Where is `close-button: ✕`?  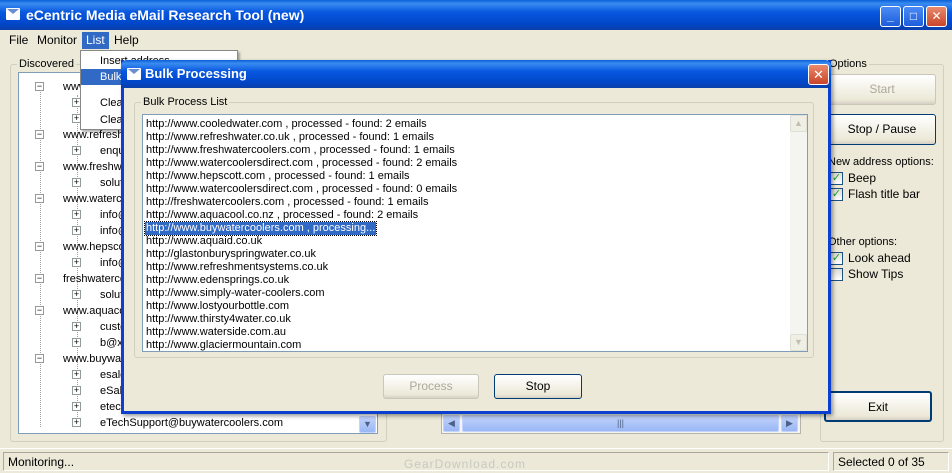
close-button: ✕ is located at coordinates (936, 16).